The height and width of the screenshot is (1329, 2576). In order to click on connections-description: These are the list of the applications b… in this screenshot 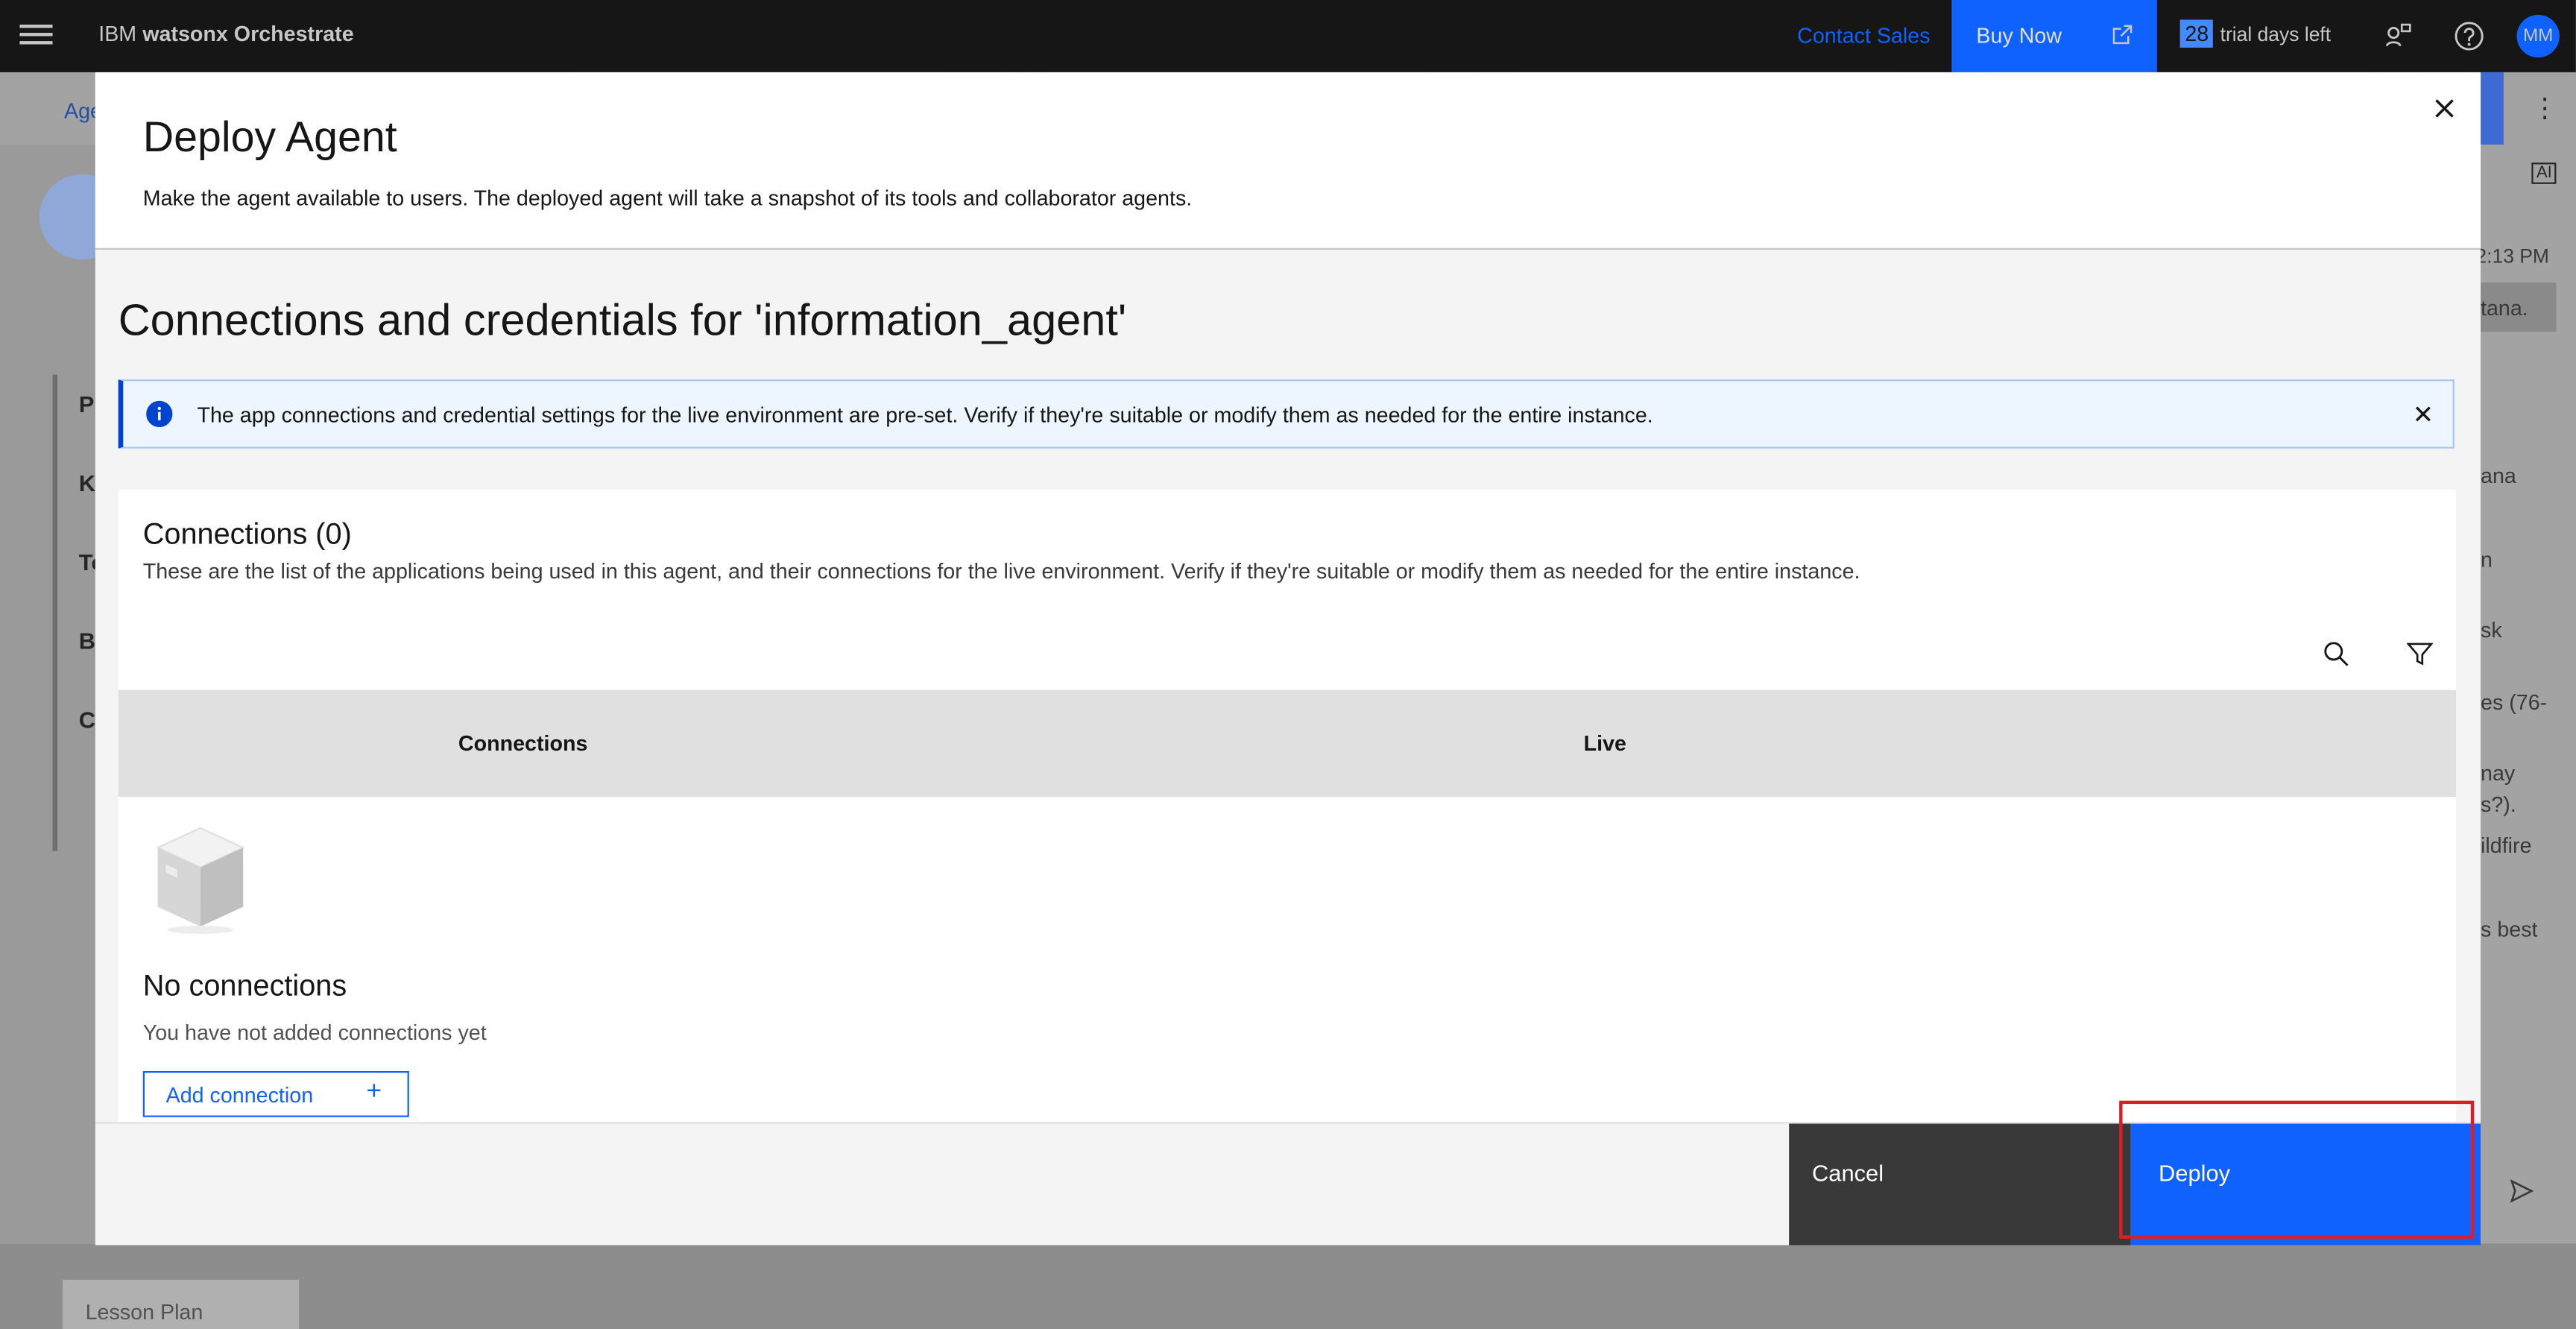, I will do `click(1002, 570)`.